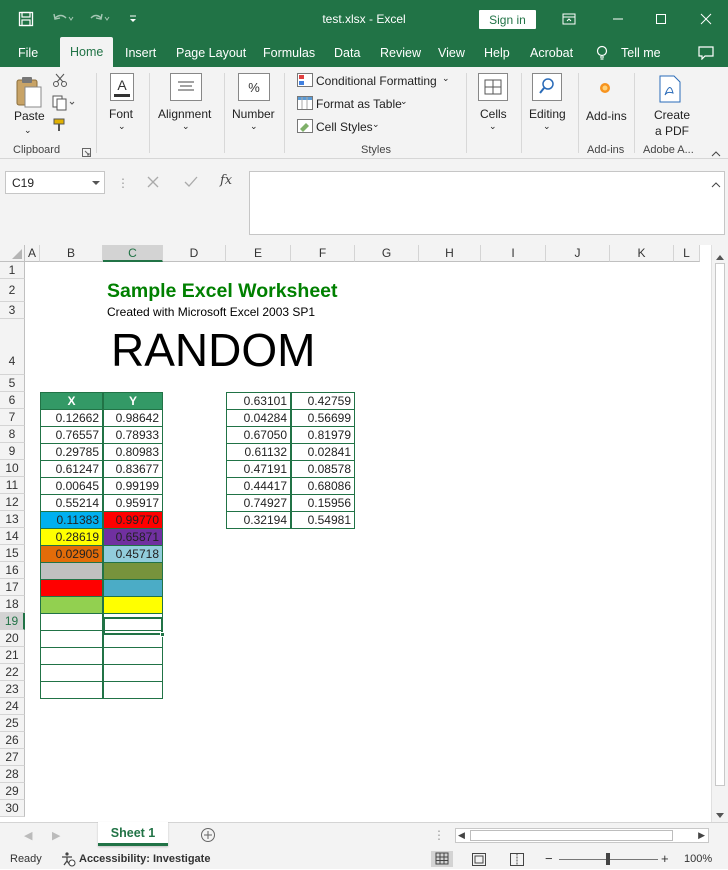  What do you see at coordinates (12, 655) in the screenshot?
I see `row-header-21: 21` at bounding box center [12, 655].